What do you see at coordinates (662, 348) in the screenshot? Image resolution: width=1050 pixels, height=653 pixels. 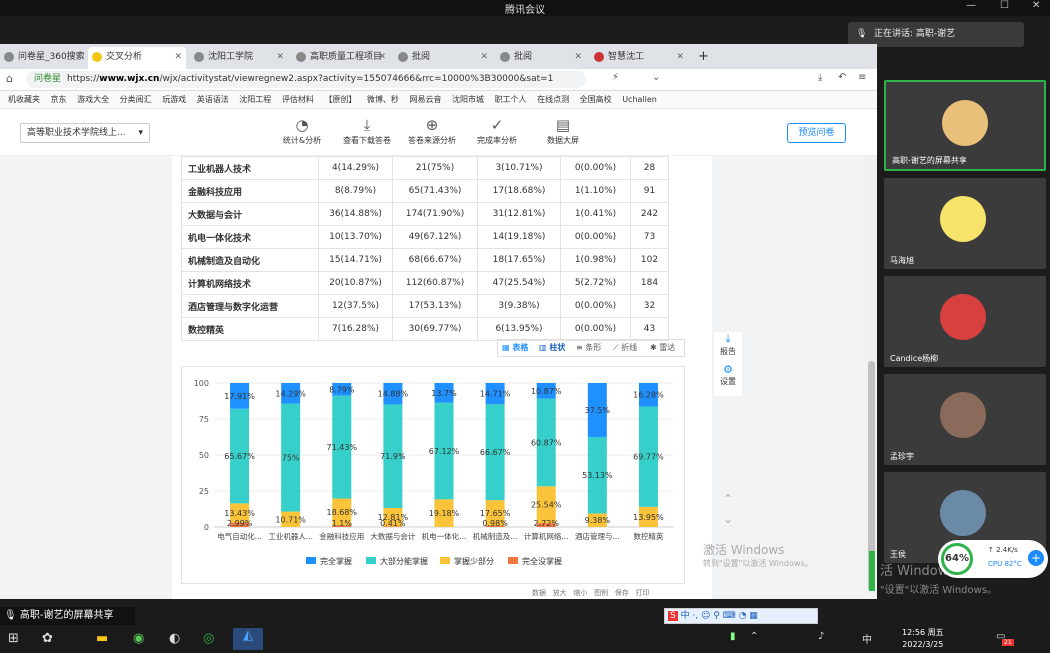 I see `view-radar-button: ✱ 雷达` at bounding box center [662, 348].